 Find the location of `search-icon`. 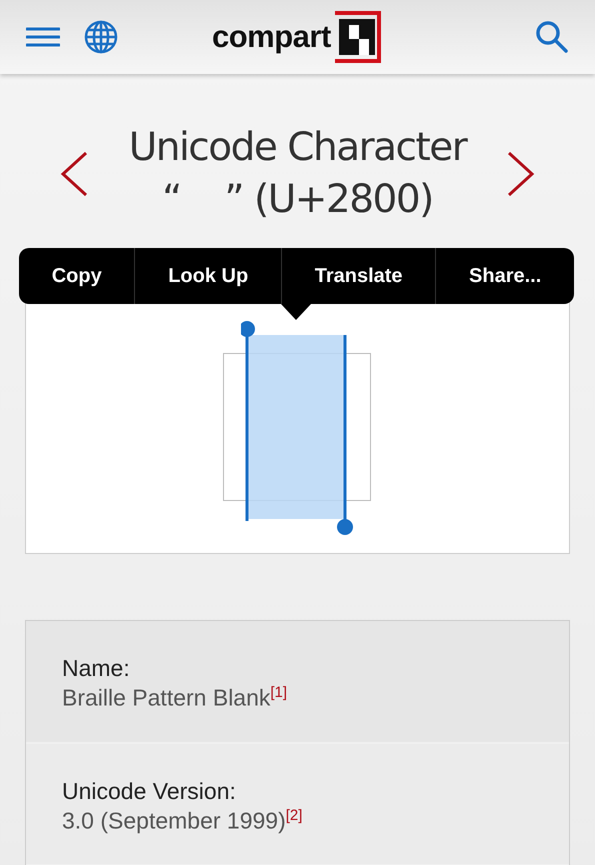

search-icon is located at coordinates (552, 37).